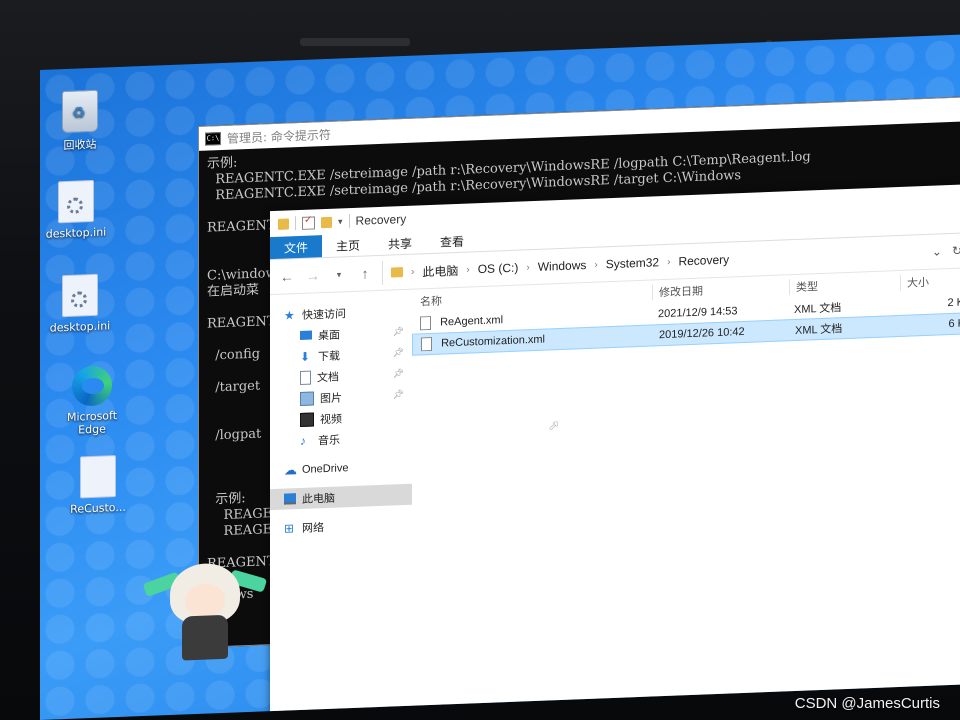 The image size is (960, 720). What do you see at coordinates (80, 111) in the screenshot?
I see `recycle-bin-icon: ♻` at bounding box center [80, 111].